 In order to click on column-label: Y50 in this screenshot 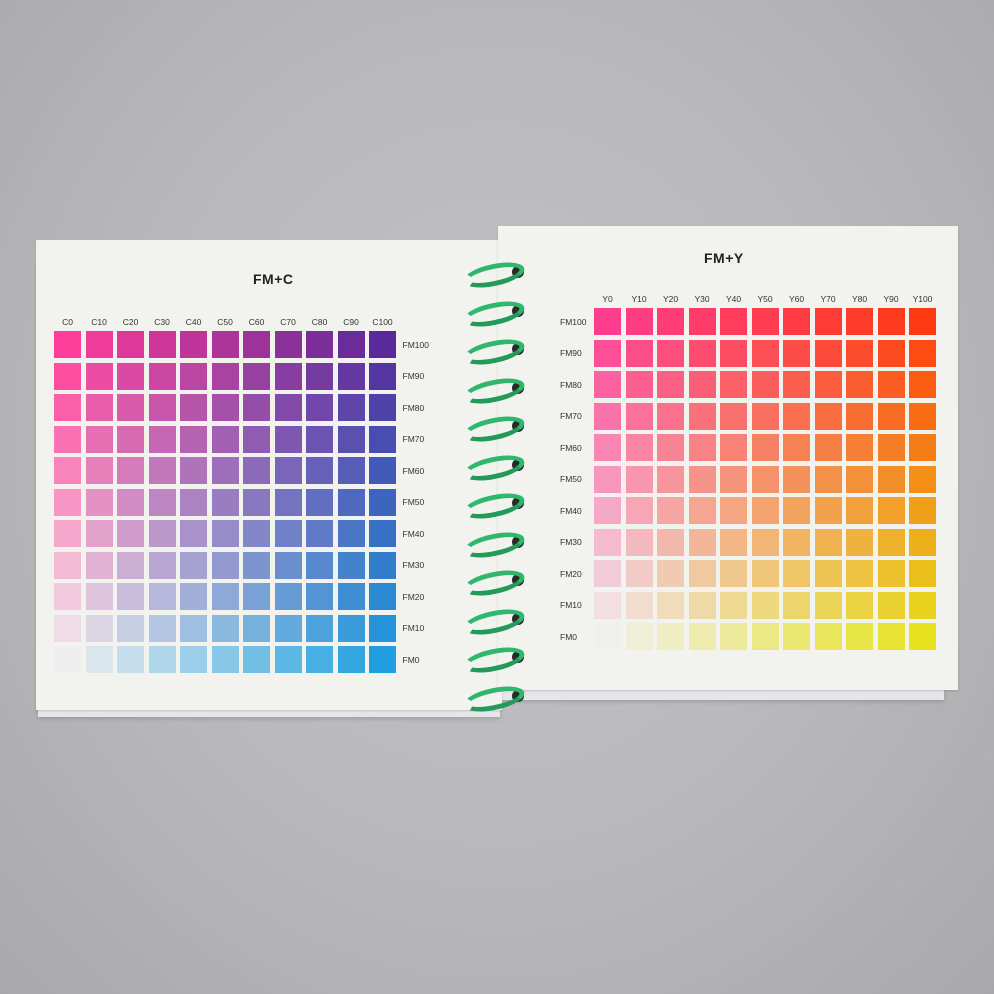, I will do `click(765, 299)`.